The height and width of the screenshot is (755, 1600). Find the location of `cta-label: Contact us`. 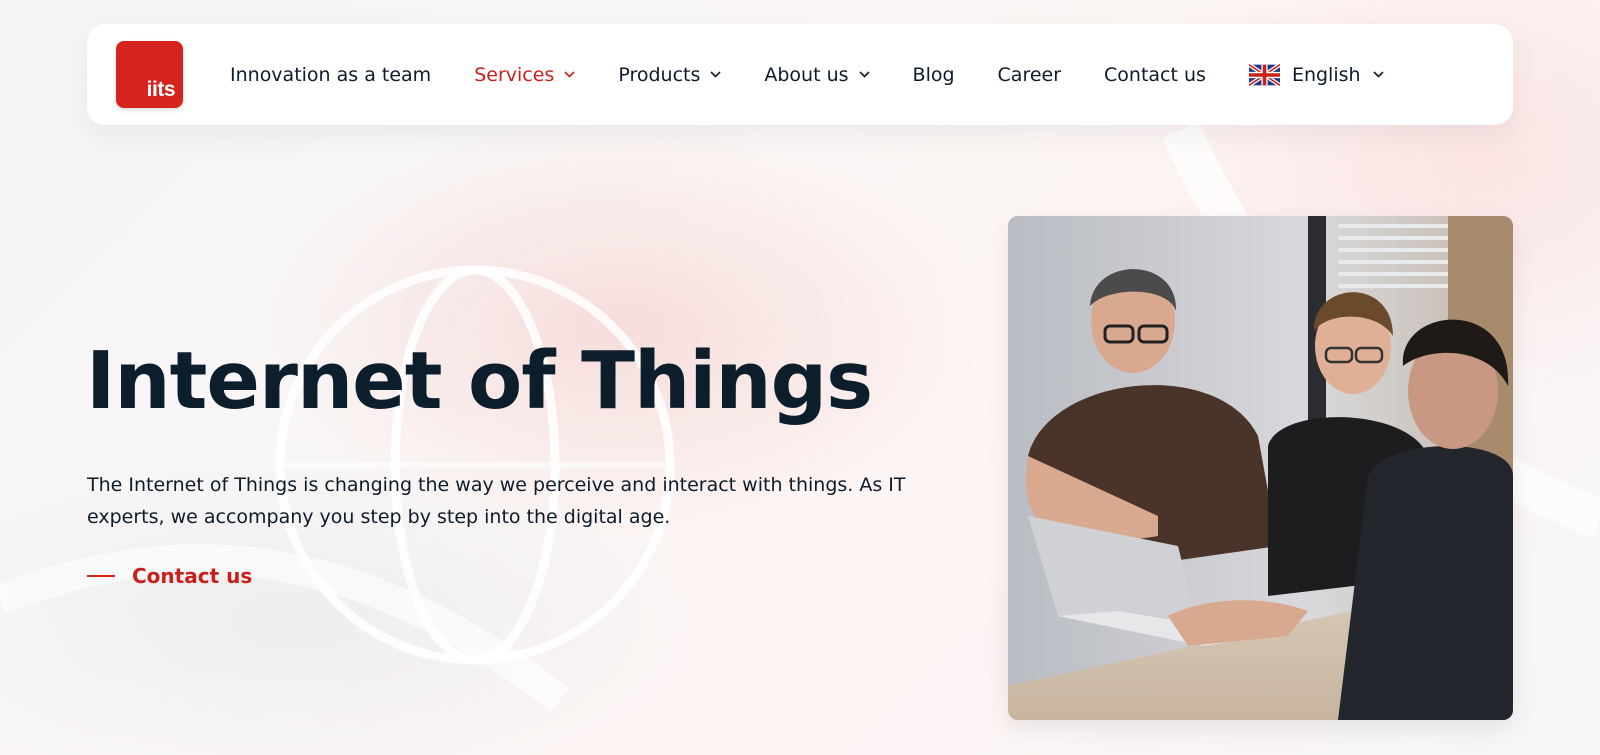

cta-label: Contact us is located at coordinates (192, 576).